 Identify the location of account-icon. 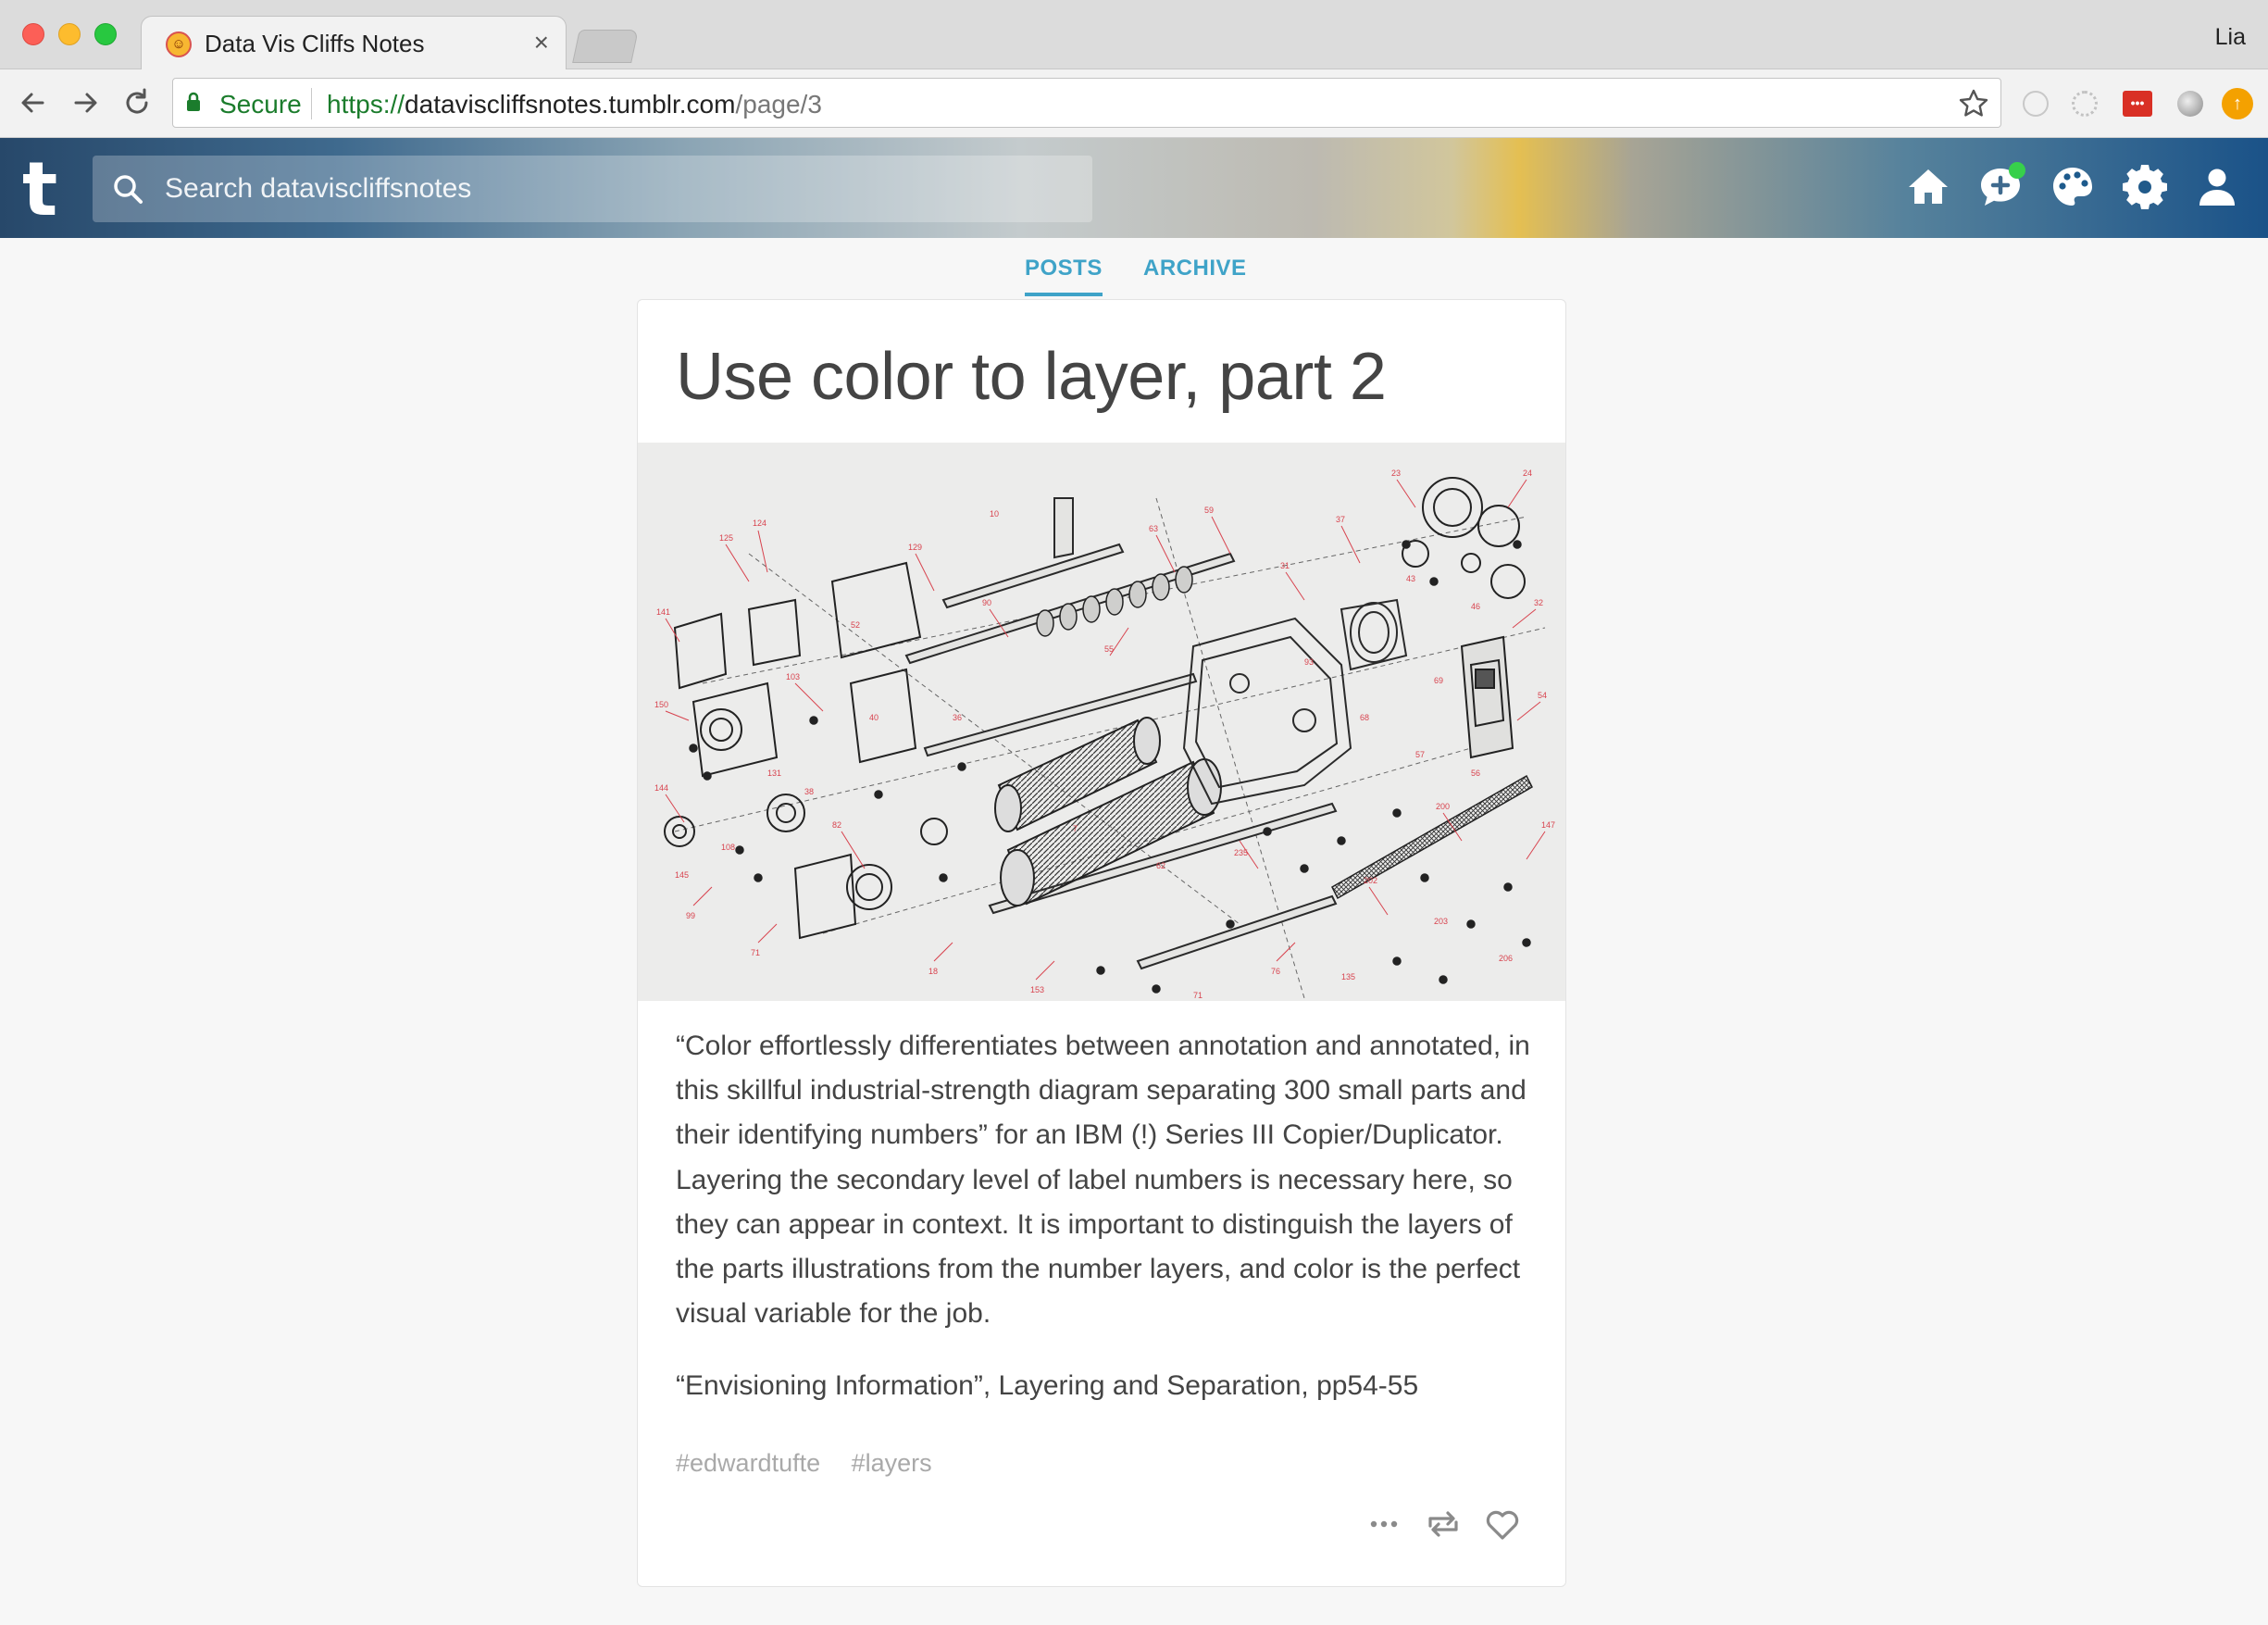
(2217, 187).